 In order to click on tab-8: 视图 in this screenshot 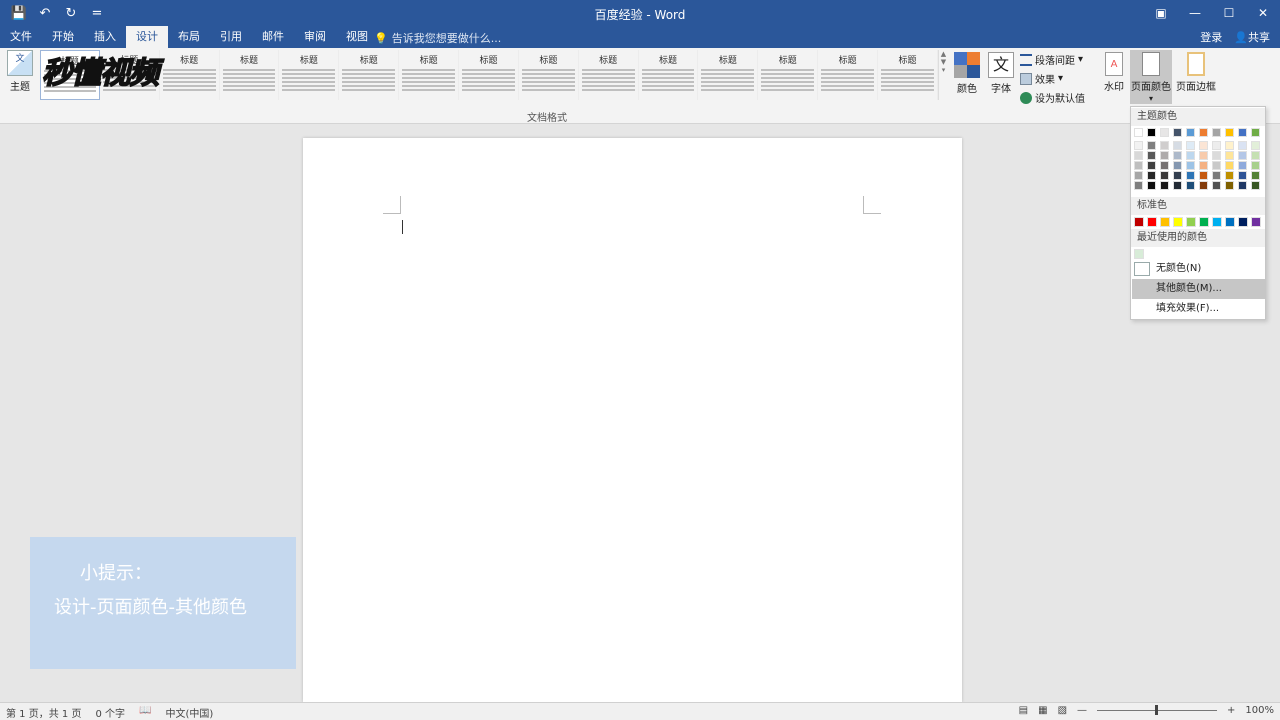, I will do `click(357, 37)`.